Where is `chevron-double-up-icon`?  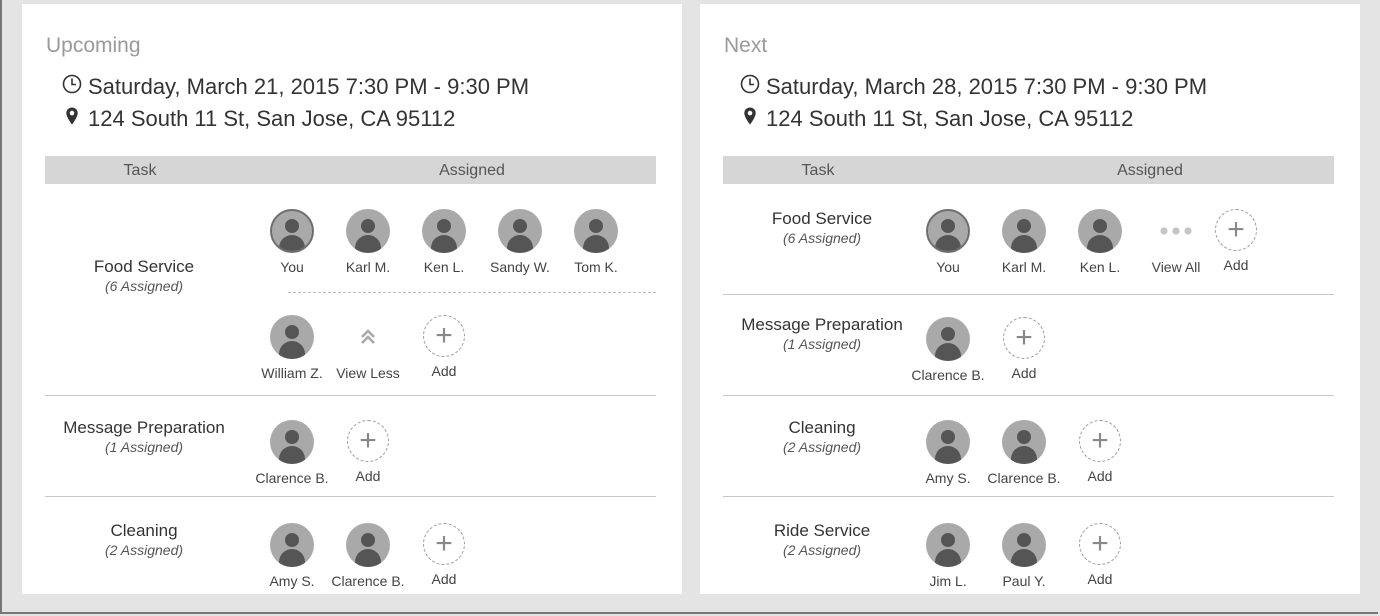 chevron-double-up-icon is located at coordinates (368, 337).